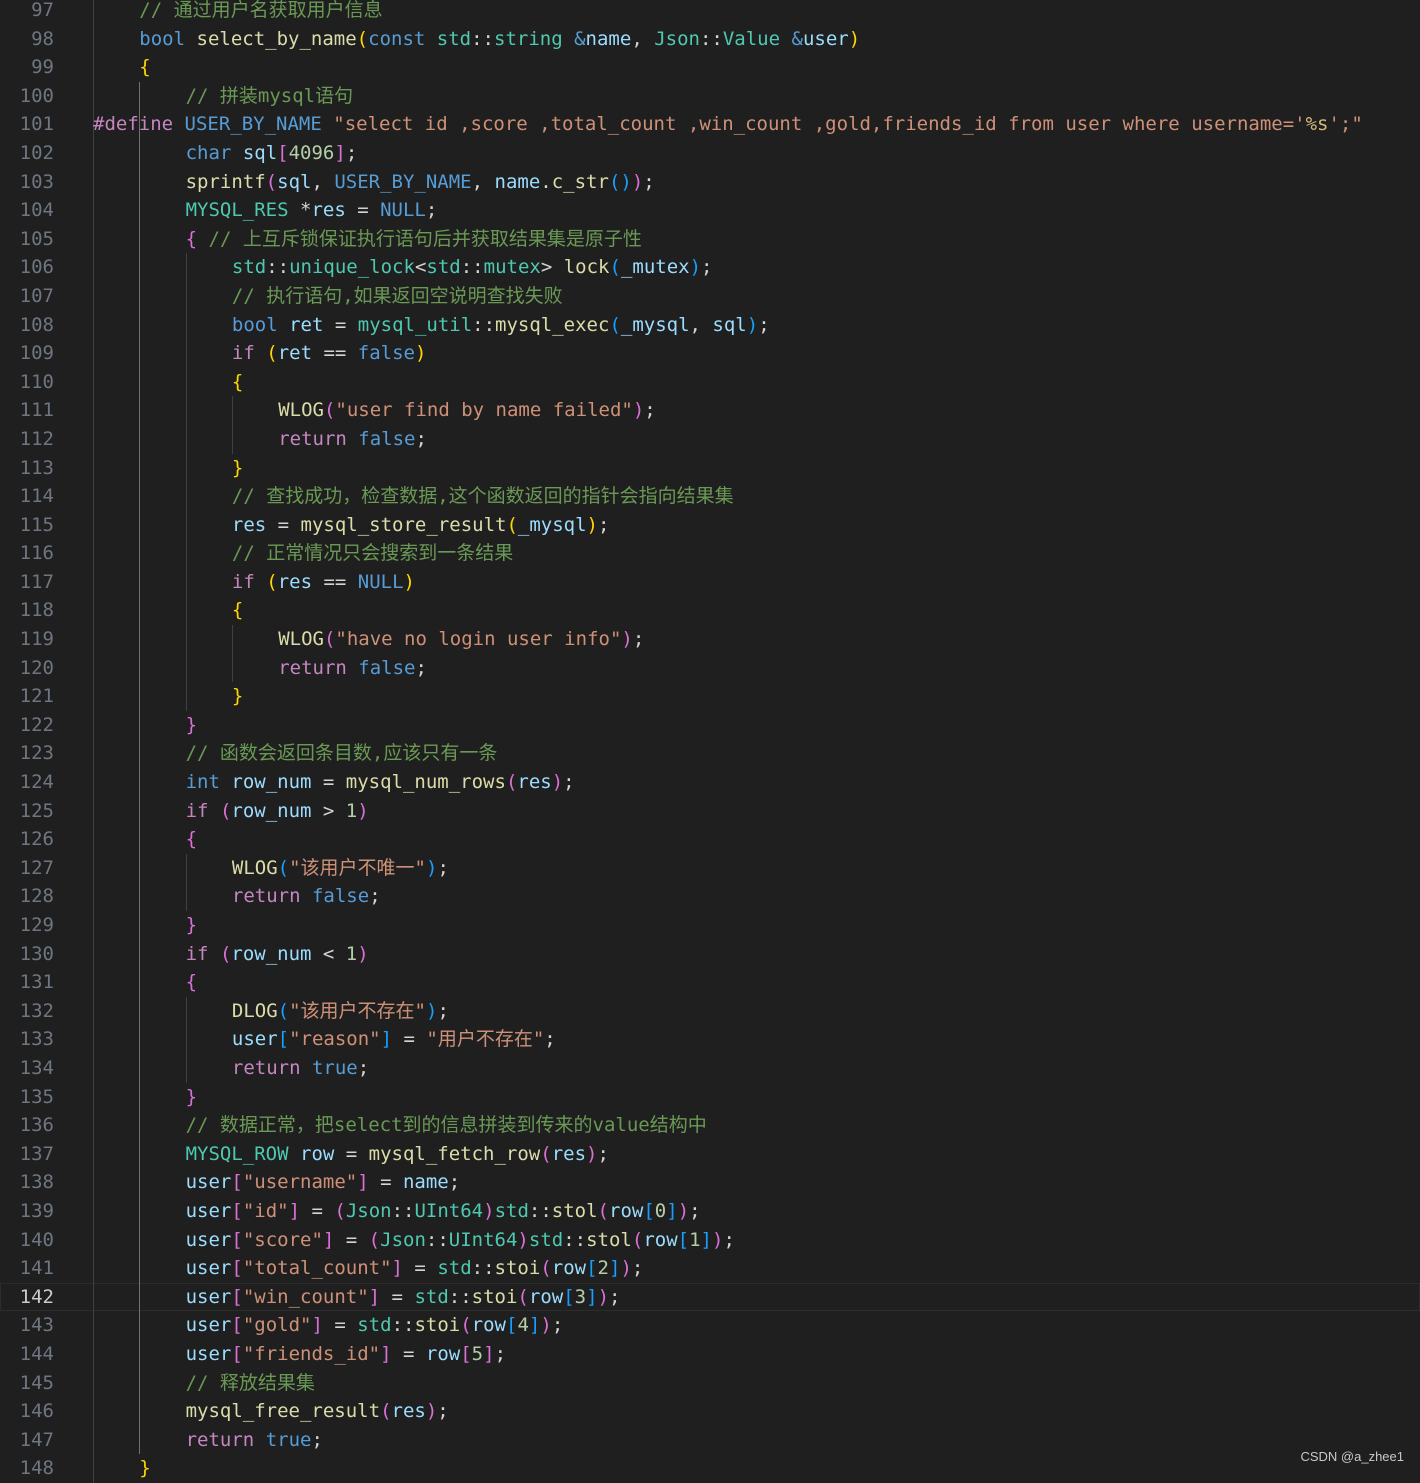 The height and width of the screenshot is (1483, 1420). Describe the element at coordinates (250, 1382) in the screenshot. I see `code-token: // 释放结果集` at that location.